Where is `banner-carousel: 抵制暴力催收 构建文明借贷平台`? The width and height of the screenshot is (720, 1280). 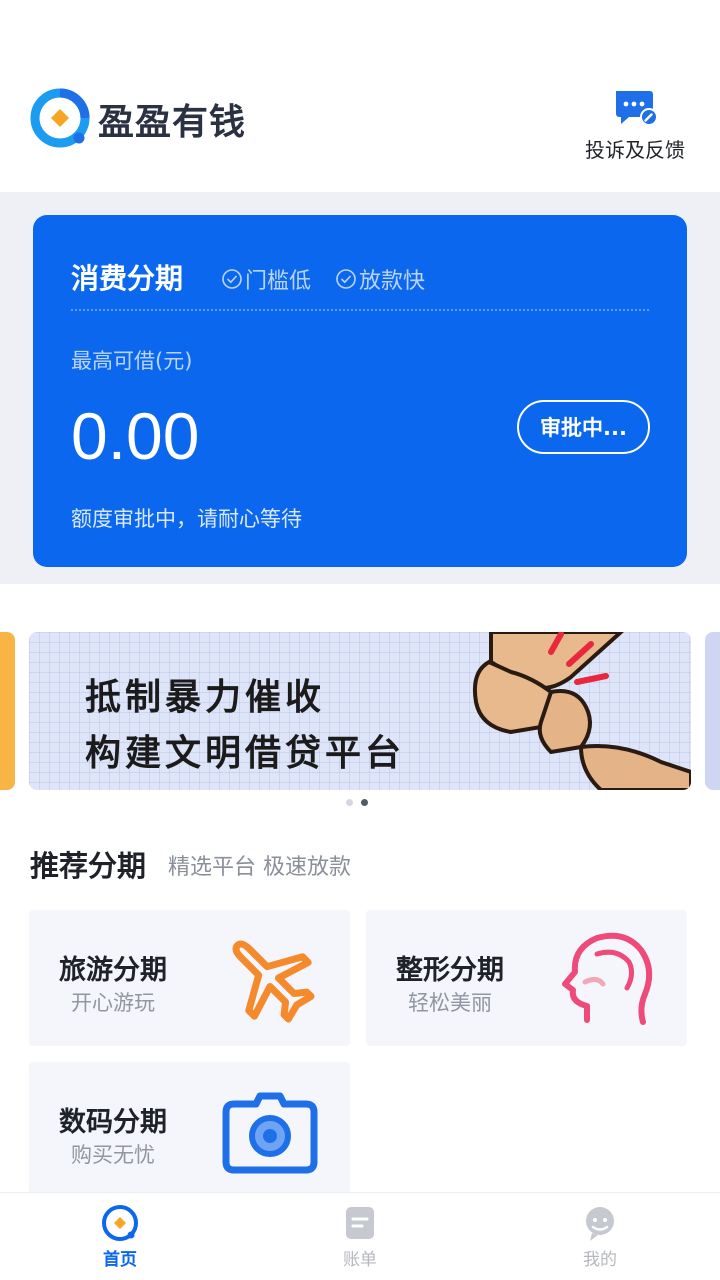 banner-carousel: 抵制暴力催收 构建文明借贷平台 is located at coordinates (360, 712).